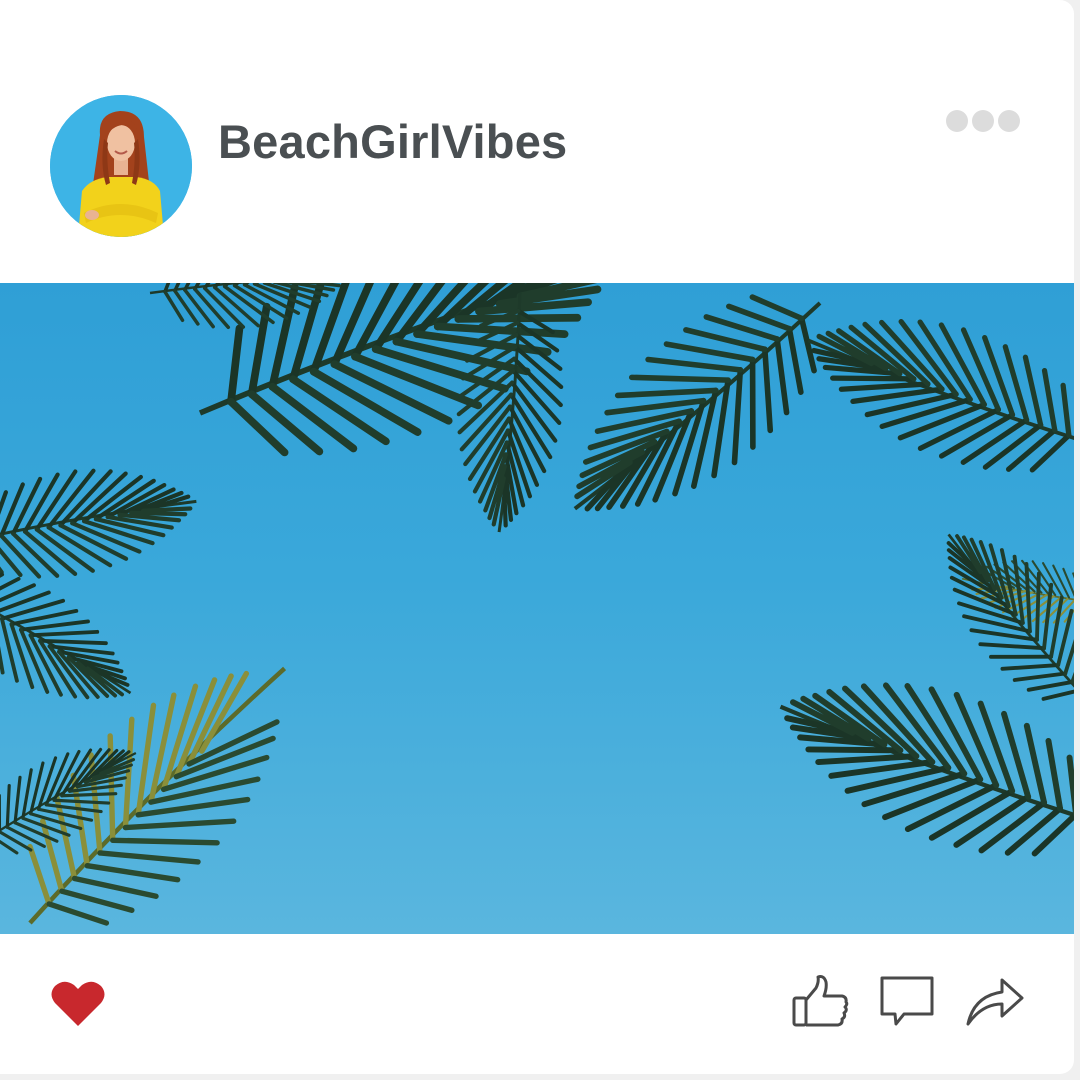 The width and height of the screenshot is (1080, 1080). I want to click on action-bar, so click(537, 1004).